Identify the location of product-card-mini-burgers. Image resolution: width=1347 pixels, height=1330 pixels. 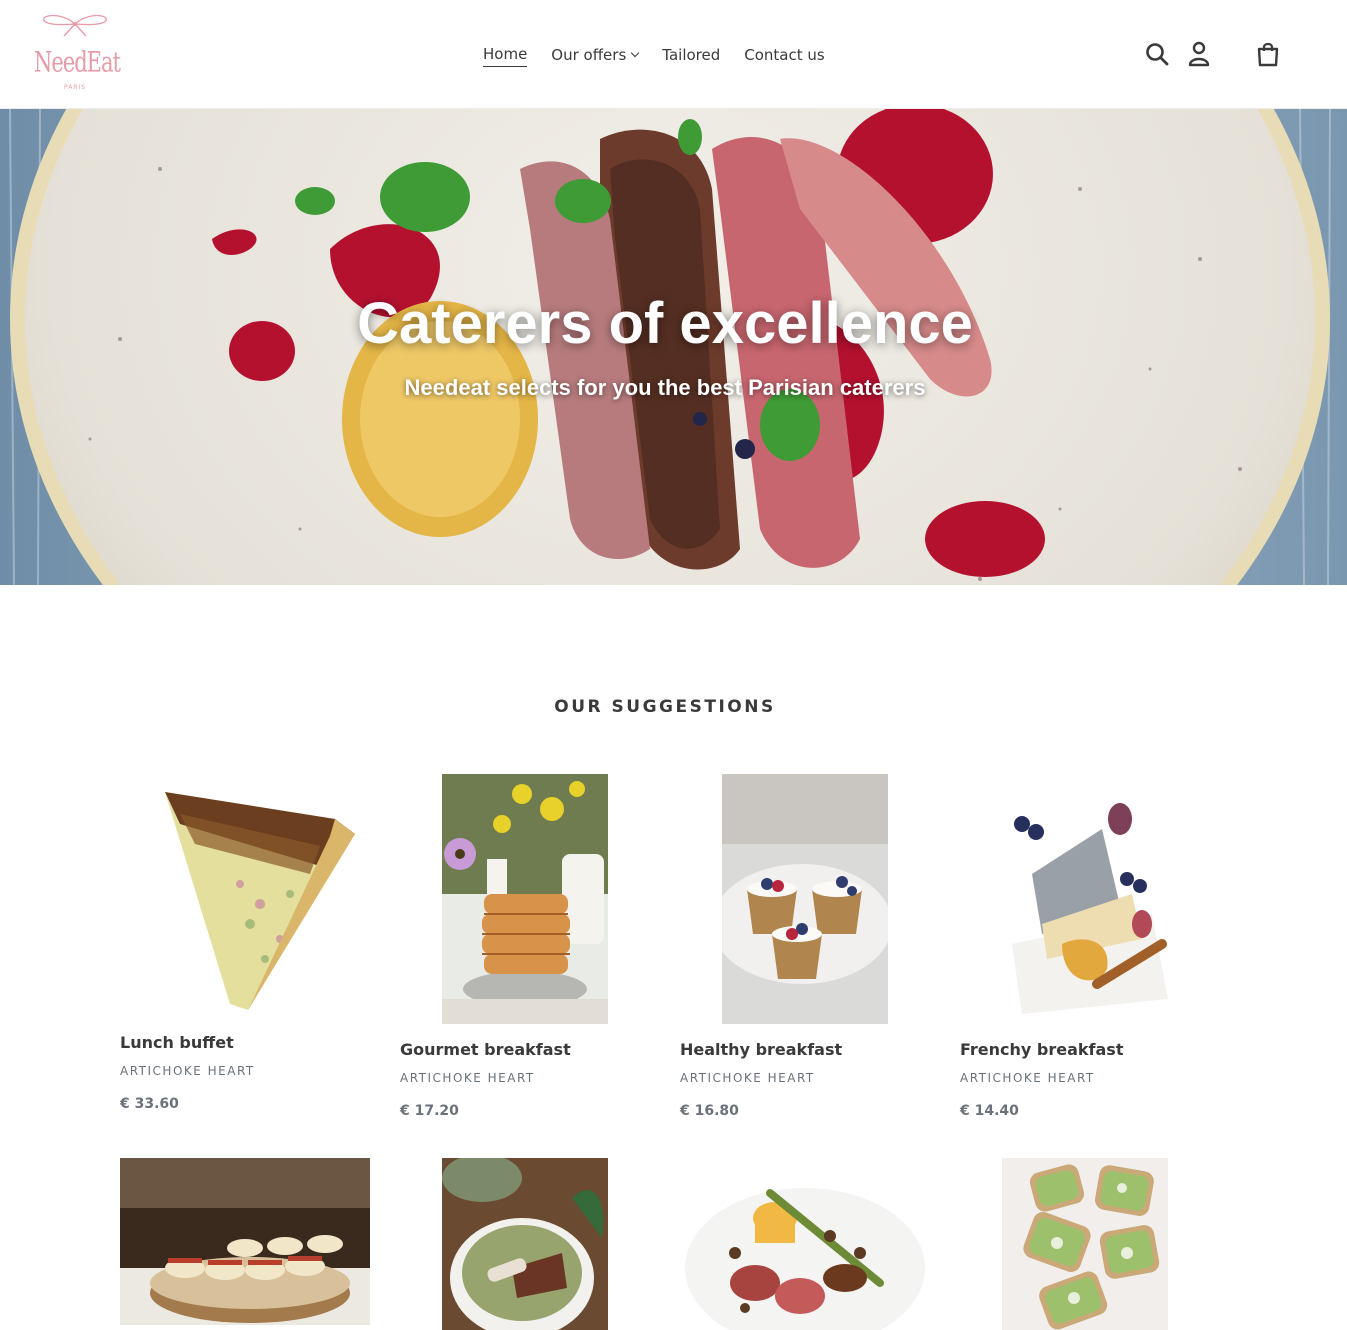
(245, 1244).